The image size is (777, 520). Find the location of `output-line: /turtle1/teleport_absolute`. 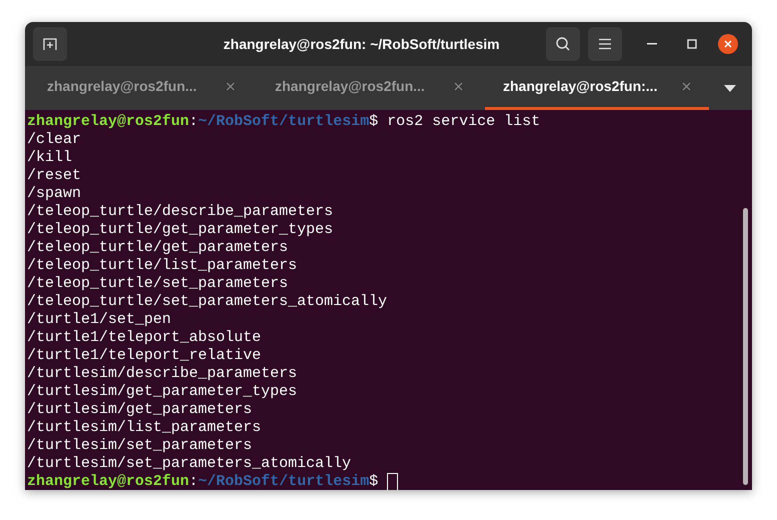

output-line: /turtle1/teleport_absolute is located at coordinates (144, 338).